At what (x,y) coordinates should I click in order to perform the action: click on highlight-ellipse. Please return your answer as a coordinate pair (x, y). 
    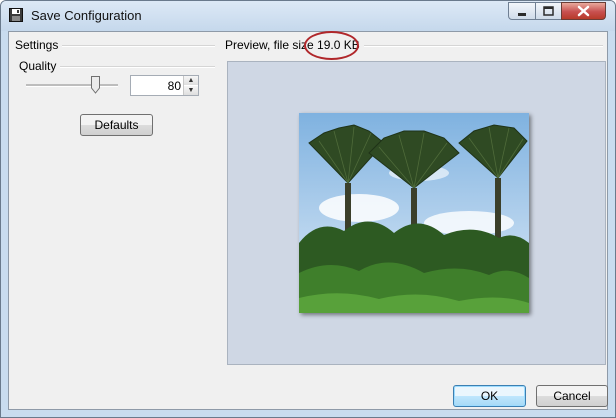
    Looking at the image, I should click on (331, 45).